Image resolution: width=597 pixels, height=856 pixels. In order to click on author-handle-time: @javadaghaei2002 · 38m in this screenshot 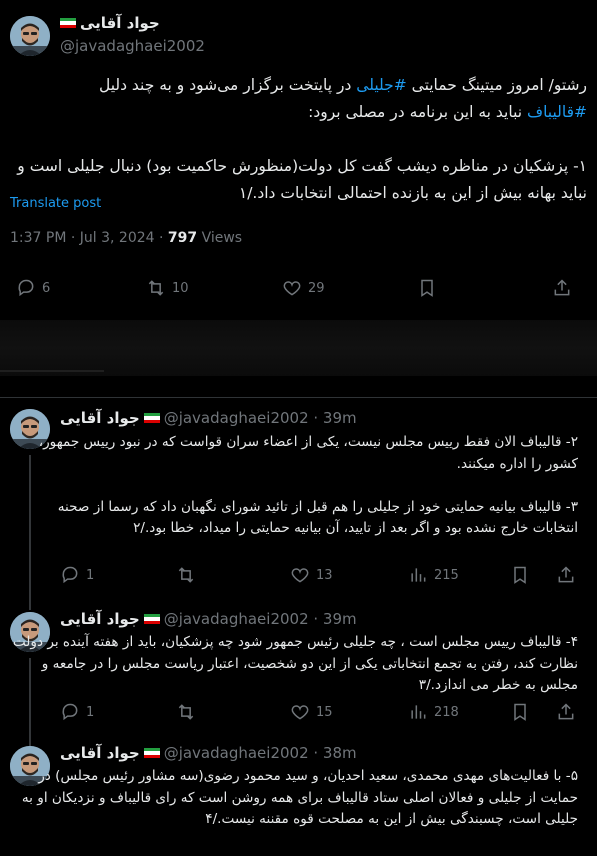, I will do `click(260, 753)`.